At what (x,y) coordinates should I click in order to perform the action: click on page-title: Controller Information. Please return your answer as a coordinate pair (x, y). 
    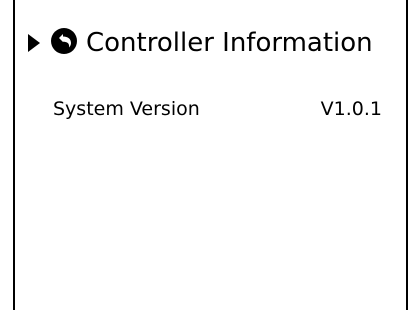
    Looking at the image, I should click on (229, 43).